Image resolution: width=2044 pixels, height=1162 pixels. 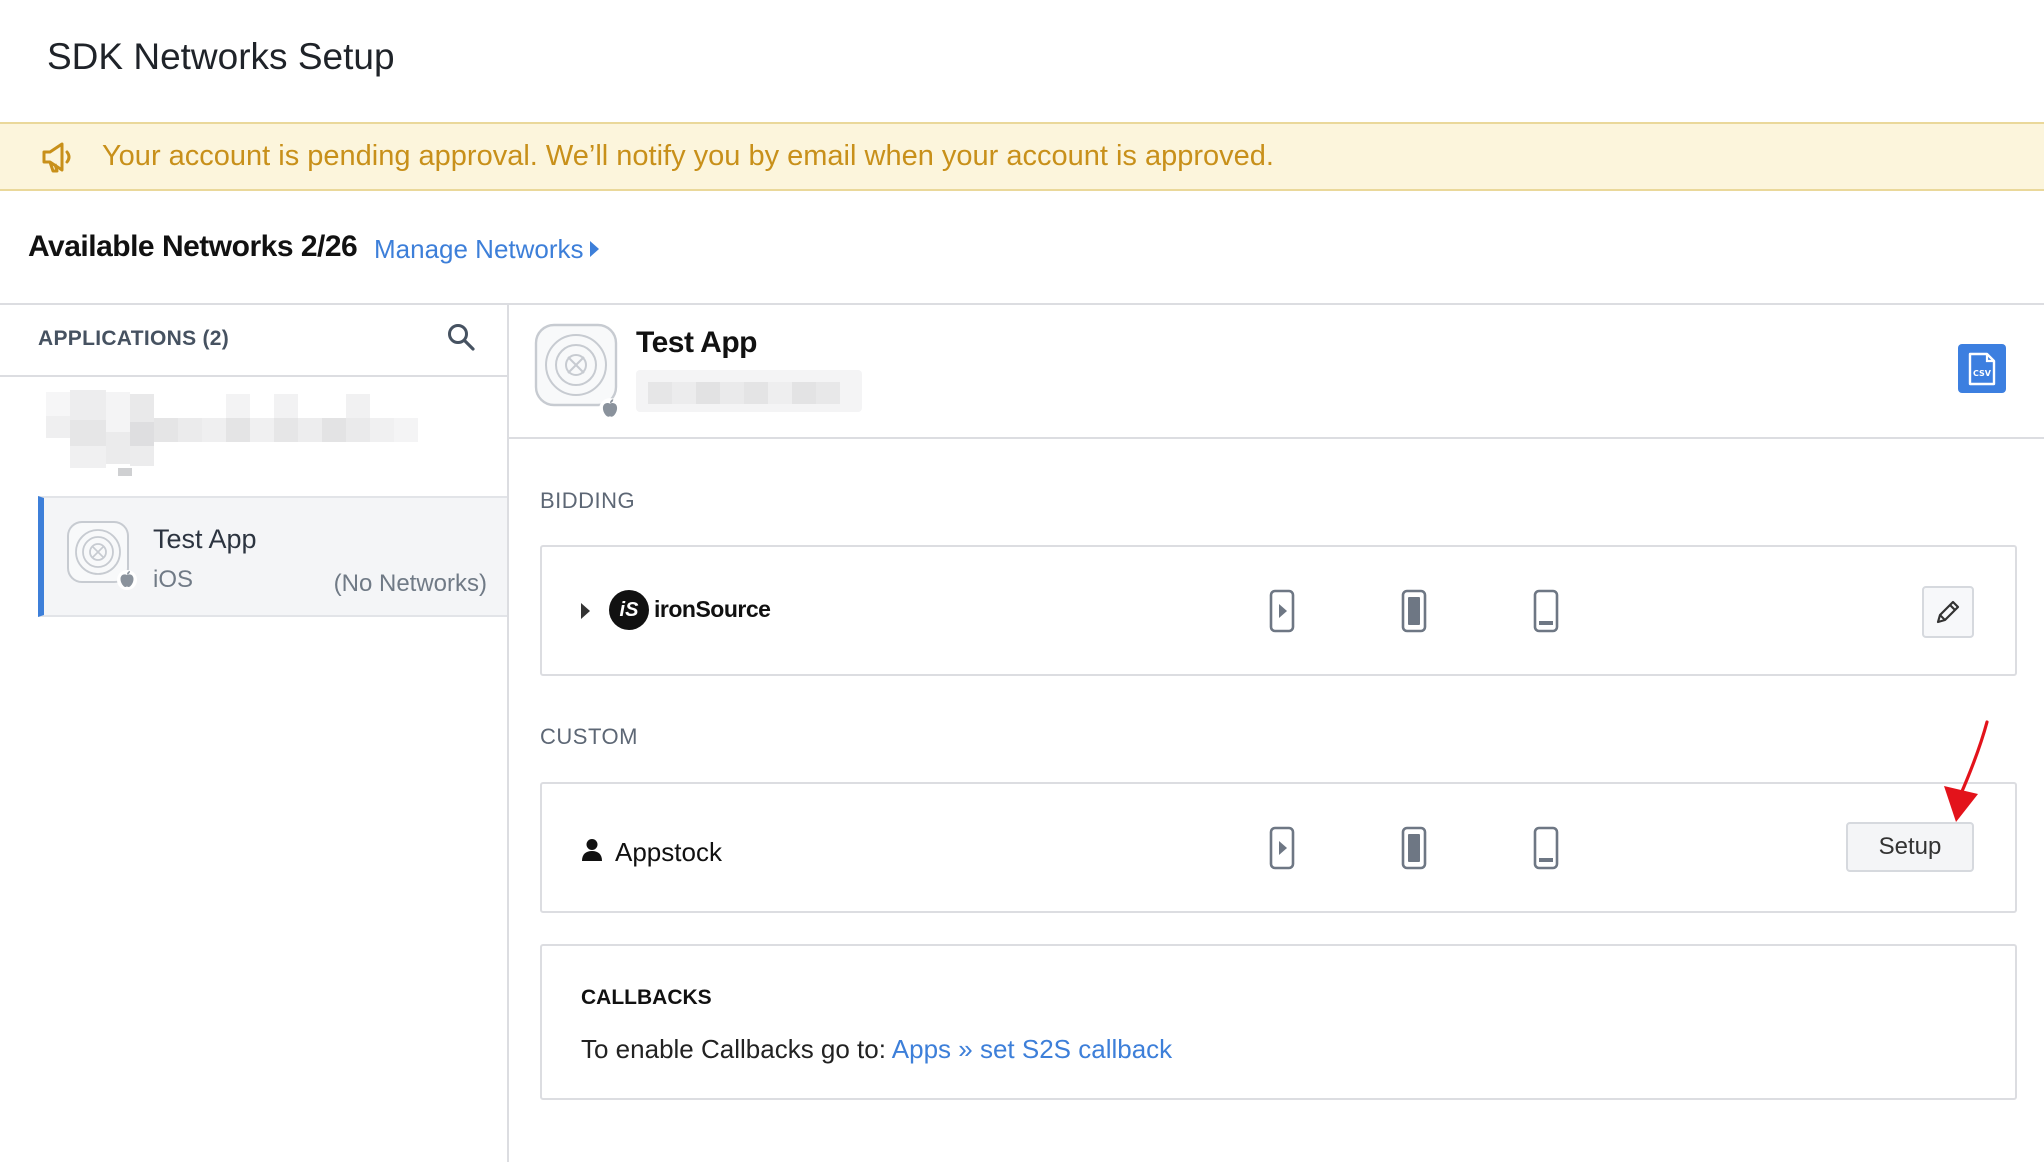 I want to click on caret-right-icon, so click(x=594, y=249).